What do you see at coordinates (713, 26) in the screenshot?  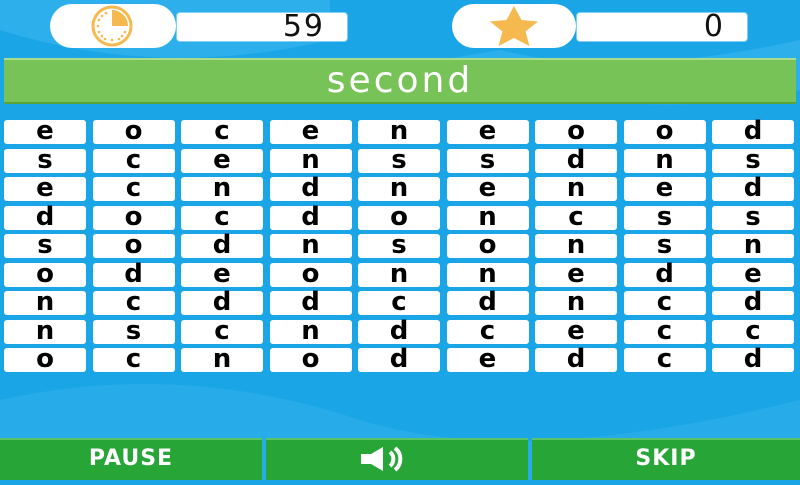 I see `score-value: 0` at bounding box center [713, 26].